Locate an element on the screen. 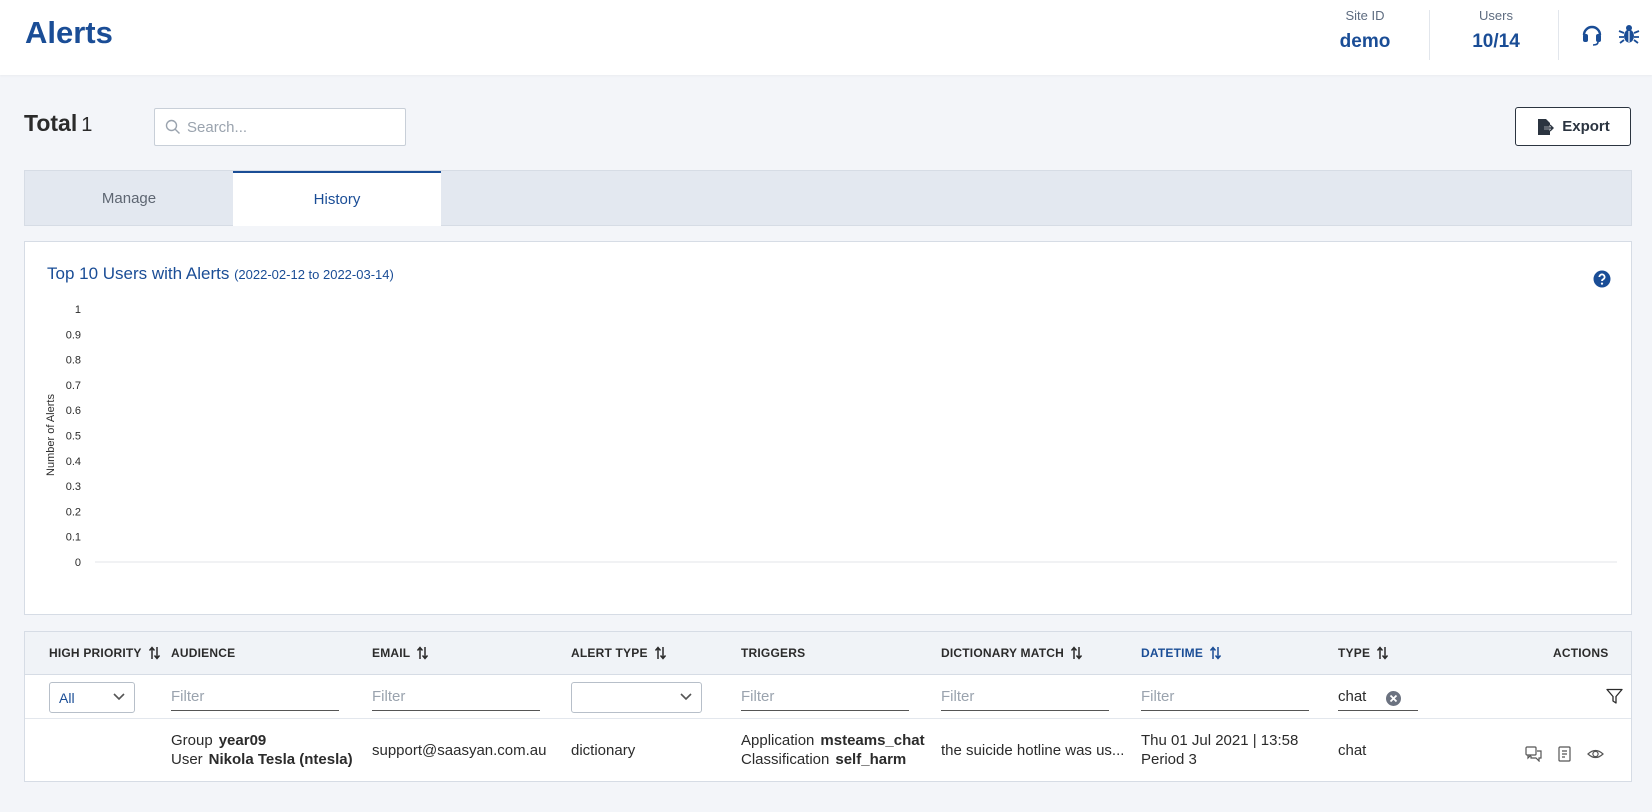  y-tick-label: 0.3 is located at coordinates (73, 487).